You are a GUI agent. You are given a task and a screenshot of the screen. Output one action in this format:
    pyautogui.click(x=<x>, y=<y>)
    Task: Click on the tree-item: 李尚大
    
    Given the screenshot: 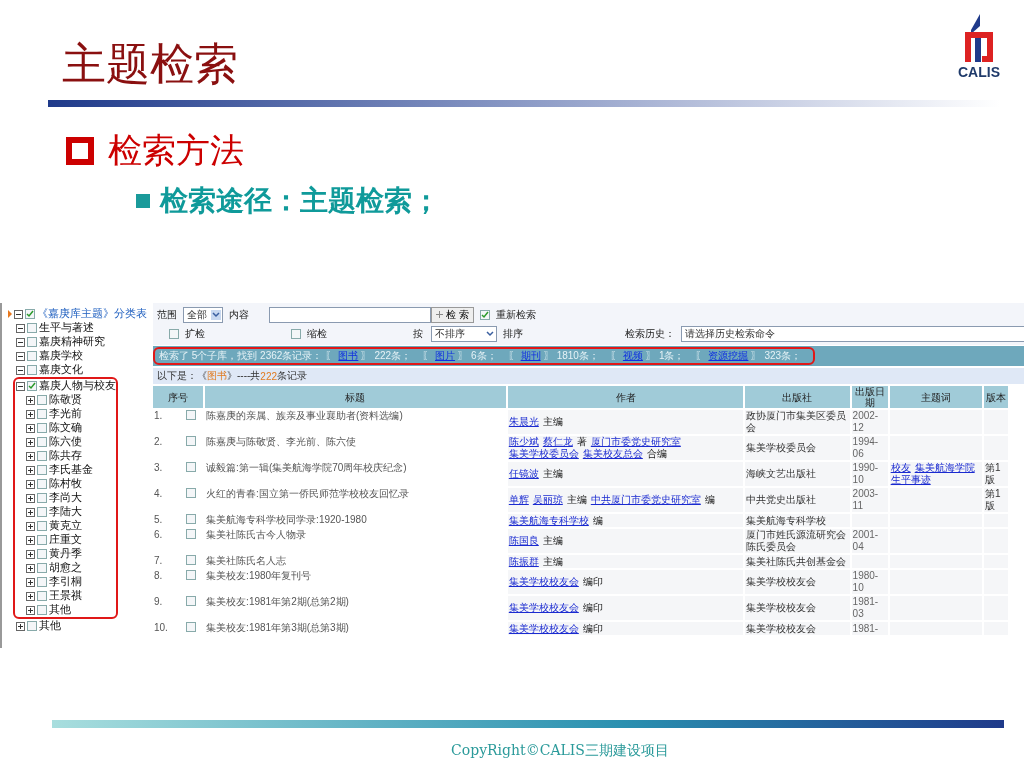 What is the action you would take?
    pyautogui.click(x=65, y=498)
    